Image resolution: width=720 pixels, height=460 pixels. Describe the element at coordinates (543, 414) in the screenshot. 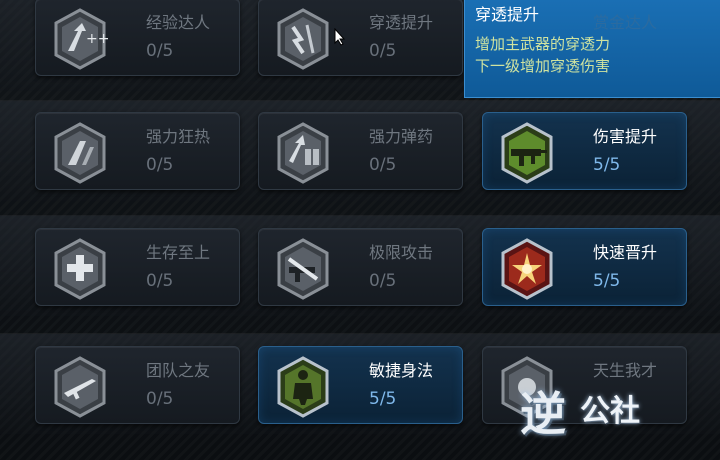

I see `watermark-logo-glyph: 逆` at that location.